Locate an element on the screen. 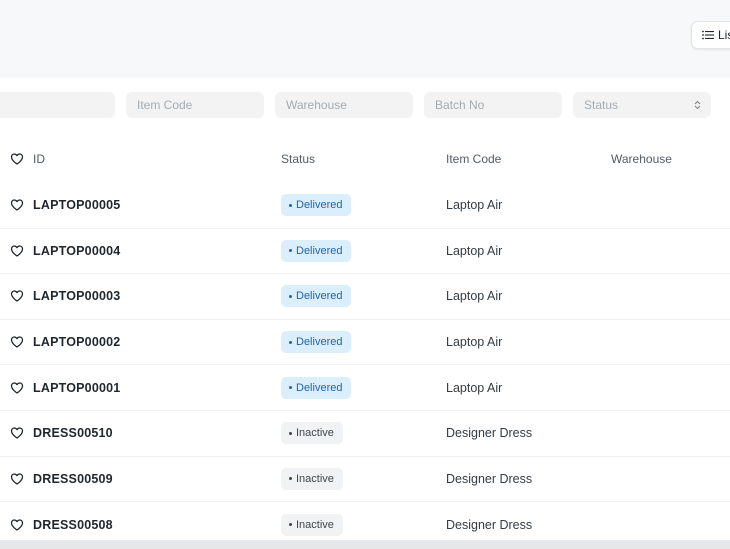 Image resolution: width=730 pixels, height=549 pixels. row-id-link: LAPTOP00001 is located at coordinates (76, 388).